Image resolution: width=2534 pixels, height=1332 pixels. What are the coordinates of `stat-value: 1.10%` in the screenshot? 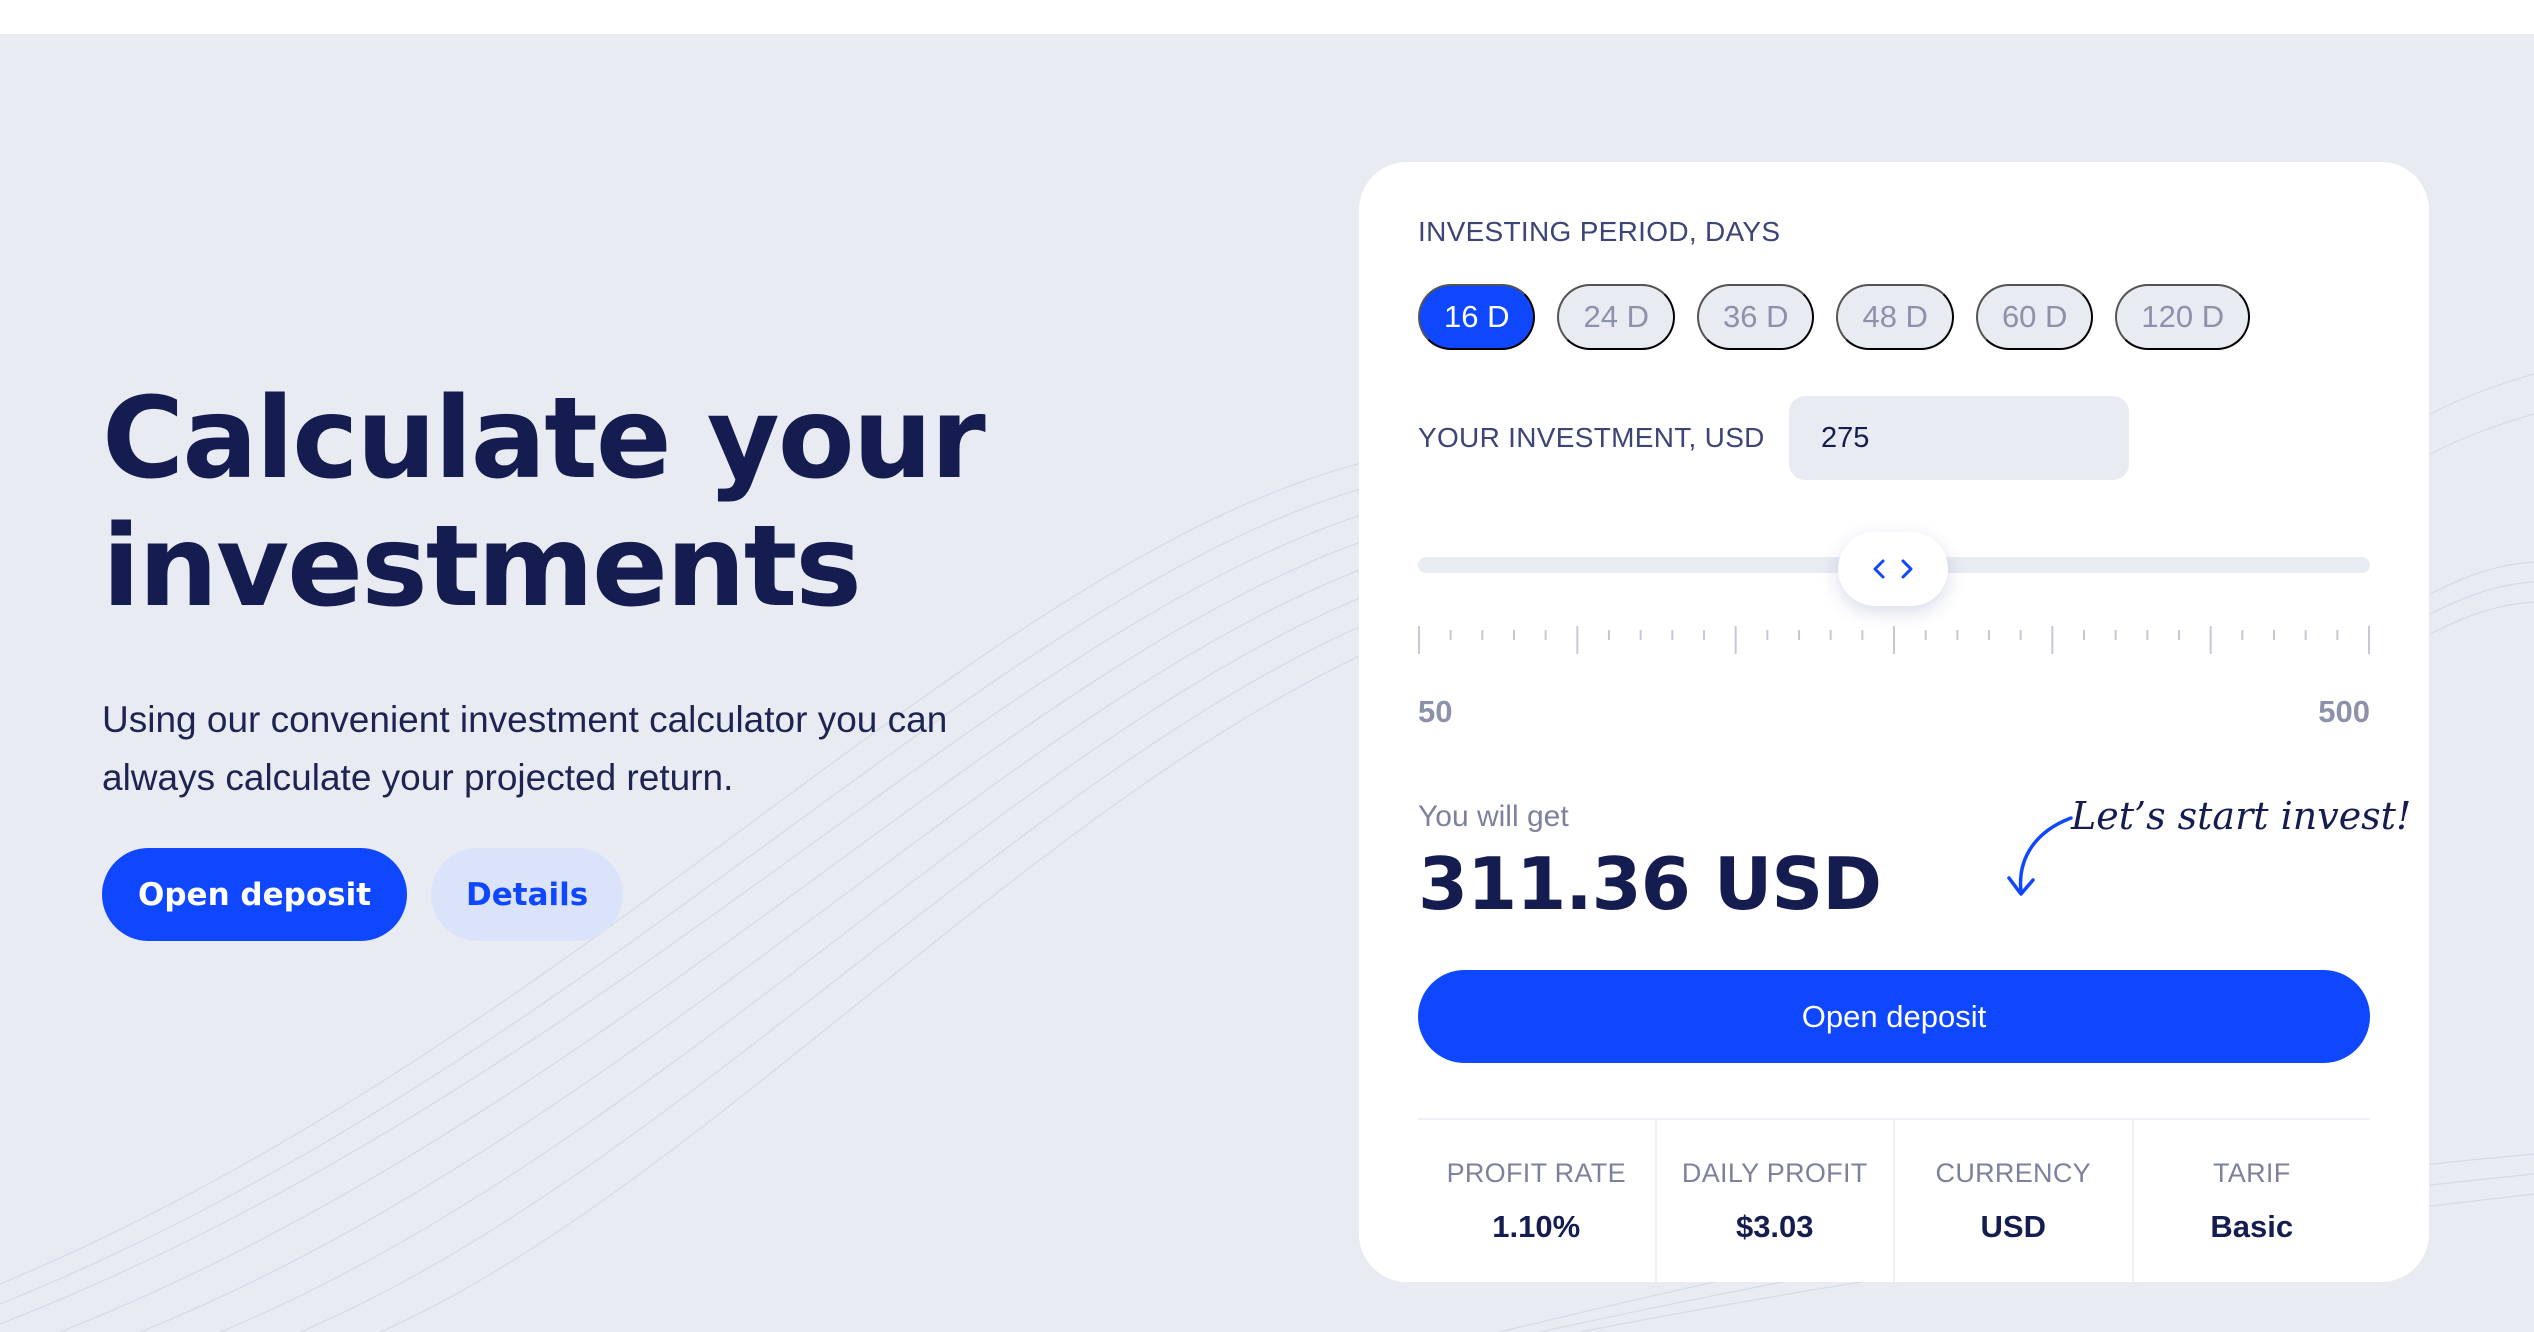 It's located at (1536, 1226).